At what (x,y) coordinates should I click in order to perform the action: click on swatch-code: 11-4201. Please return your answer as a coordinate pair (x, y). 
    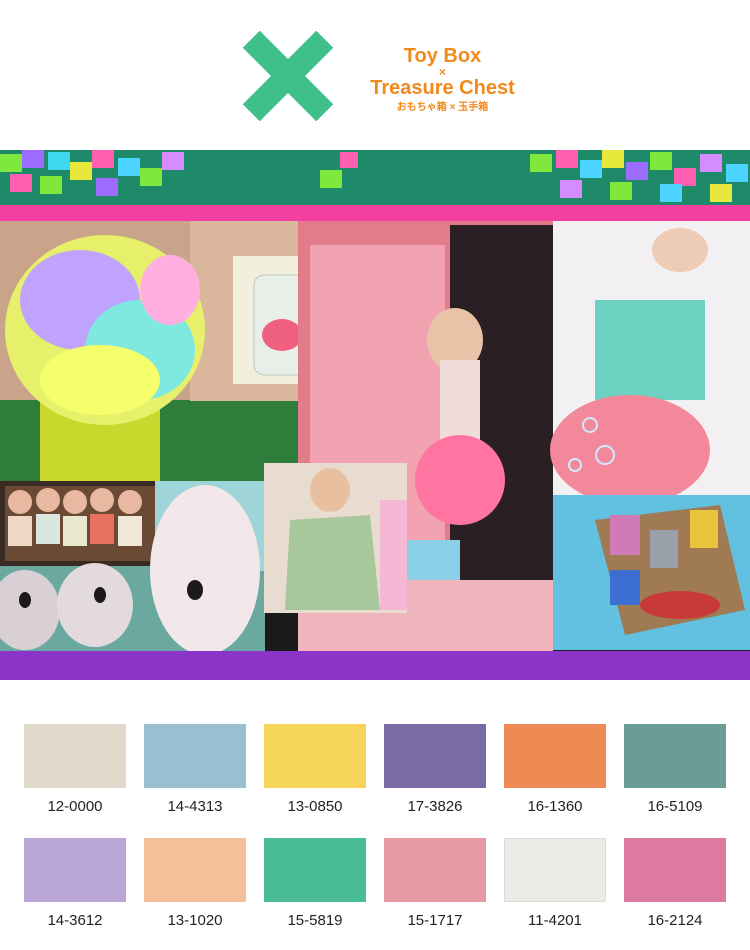
    Looking at the image, I should click on (555, 920).